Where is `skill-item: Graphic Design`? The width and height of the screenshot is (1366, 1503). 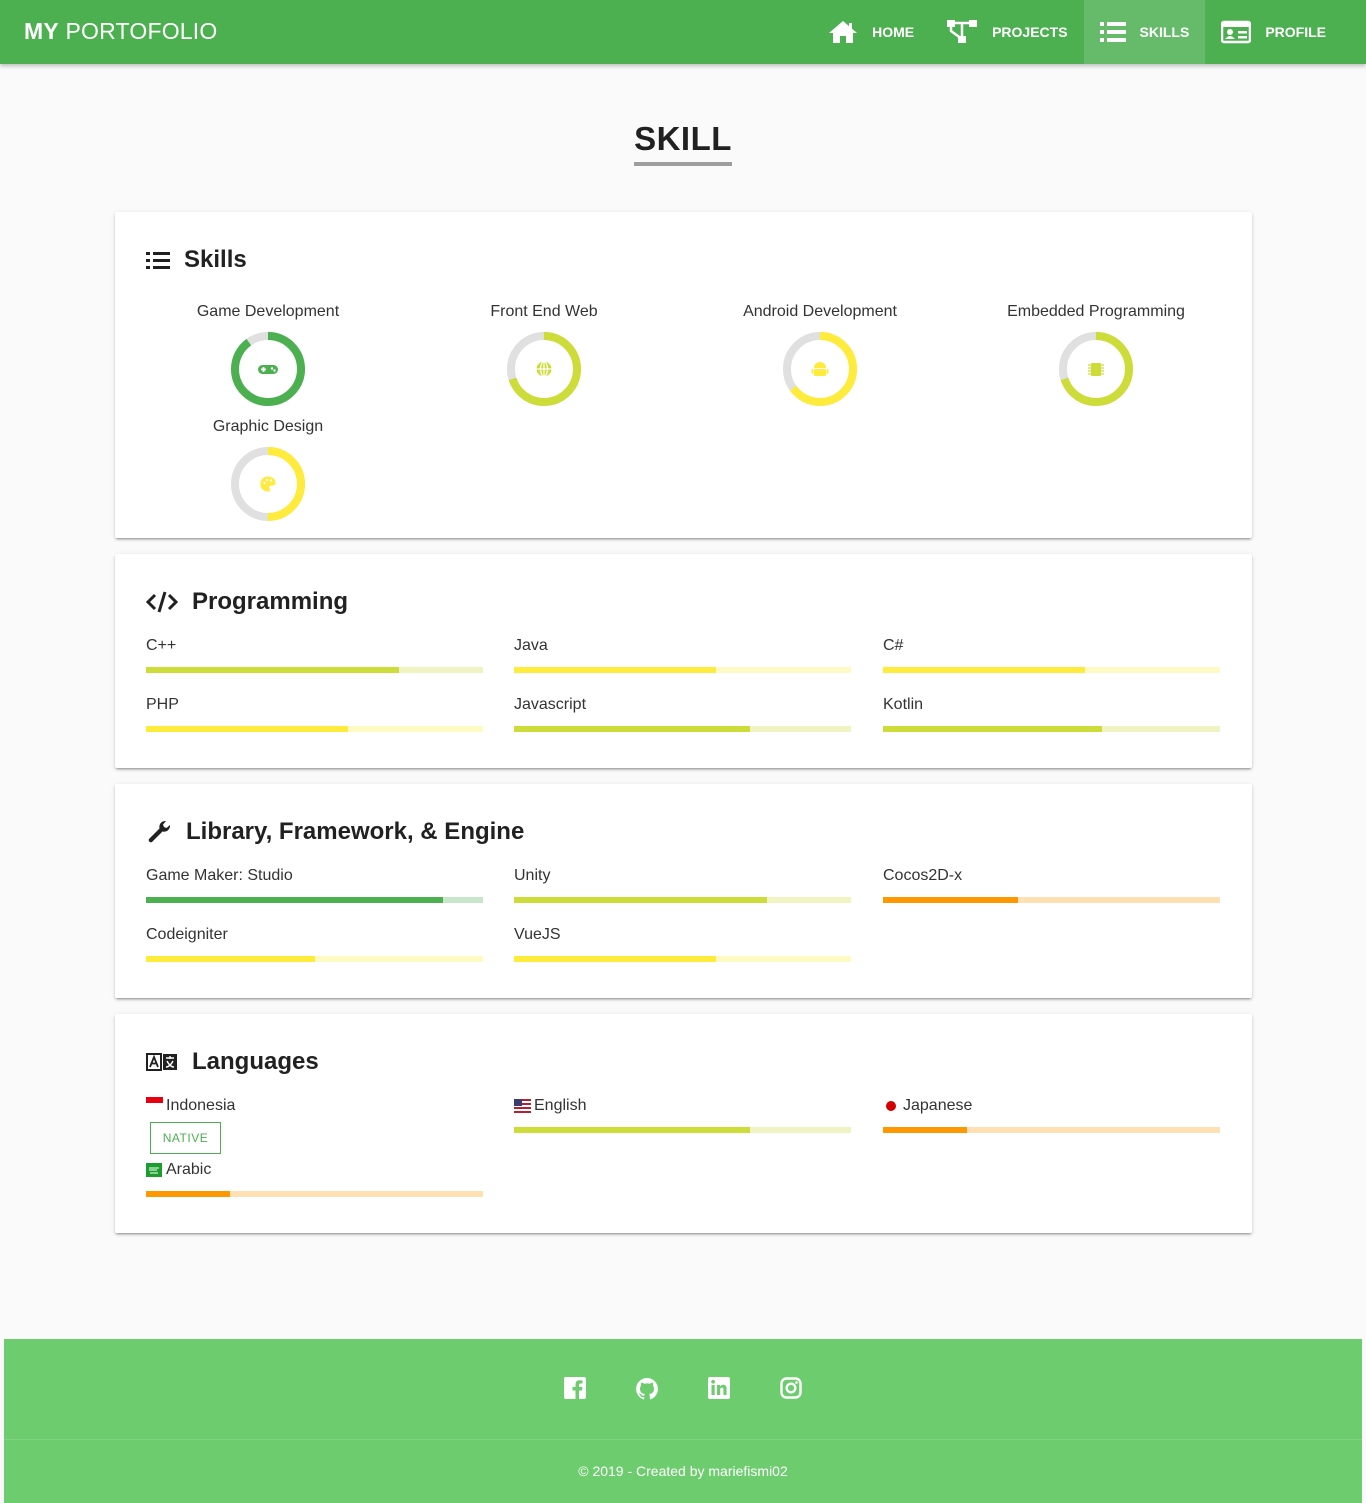
skill-item: Graphic Design is located at coordinates (268, 470).